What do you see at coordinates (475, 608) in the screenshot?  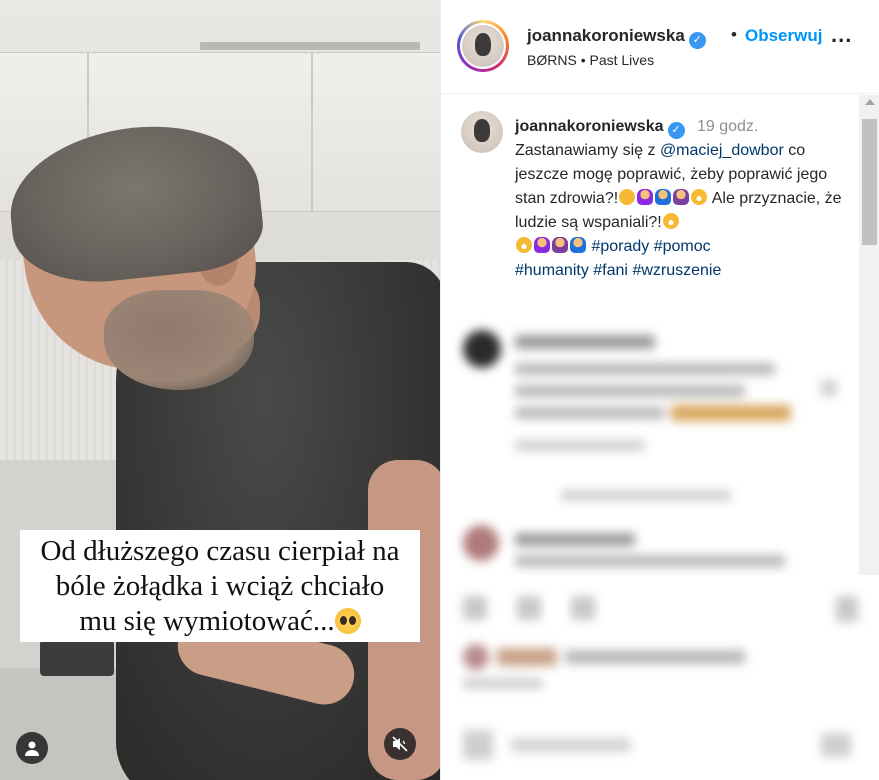 I see `like-icon` at bounding box center [475, 608].